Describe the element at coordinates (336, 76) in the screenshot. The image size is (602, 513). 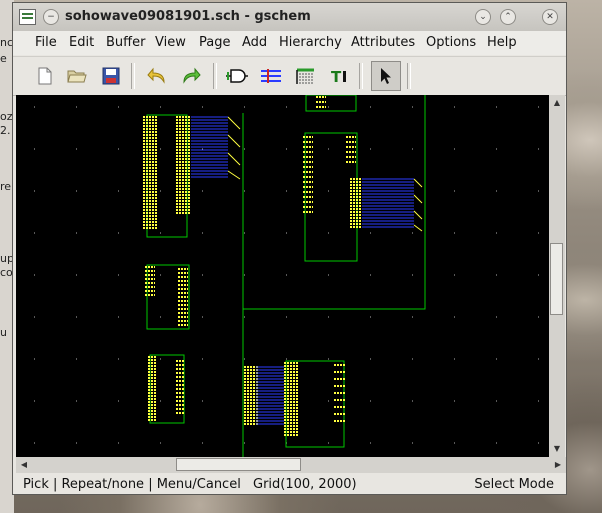
I see `svg-text: T` at that location.